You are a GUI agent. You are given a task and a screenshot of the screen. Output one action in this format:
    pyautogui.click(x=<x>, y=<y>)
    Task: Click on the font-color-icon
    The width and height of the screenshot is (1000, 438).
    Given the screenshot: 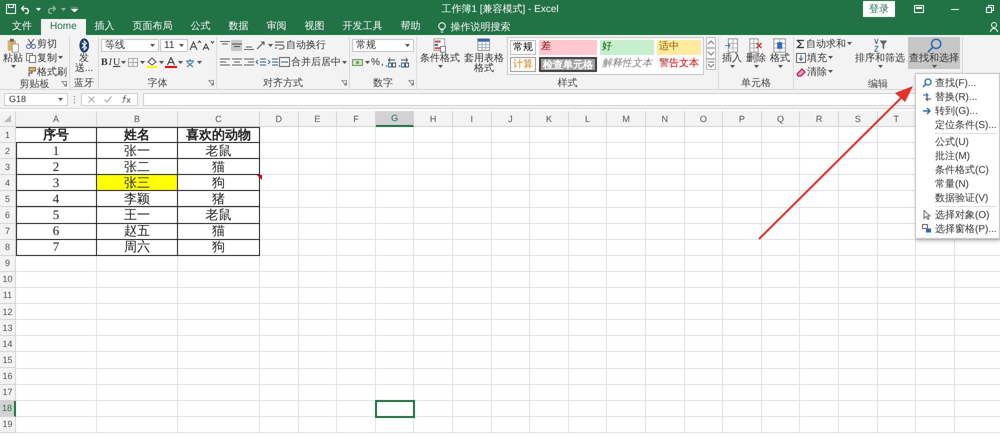 What is the action you would take?
    pyautogui.click(x=171, y=62)
    